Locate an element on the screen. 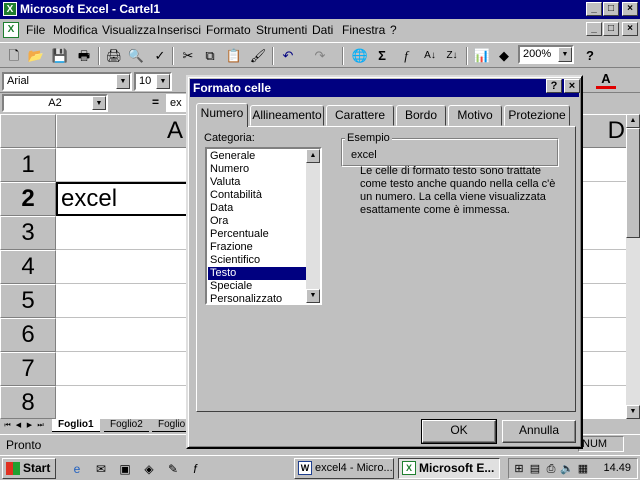 The image size is (640, 480). menu-formato: Formato is located at coordinates (228, 30).